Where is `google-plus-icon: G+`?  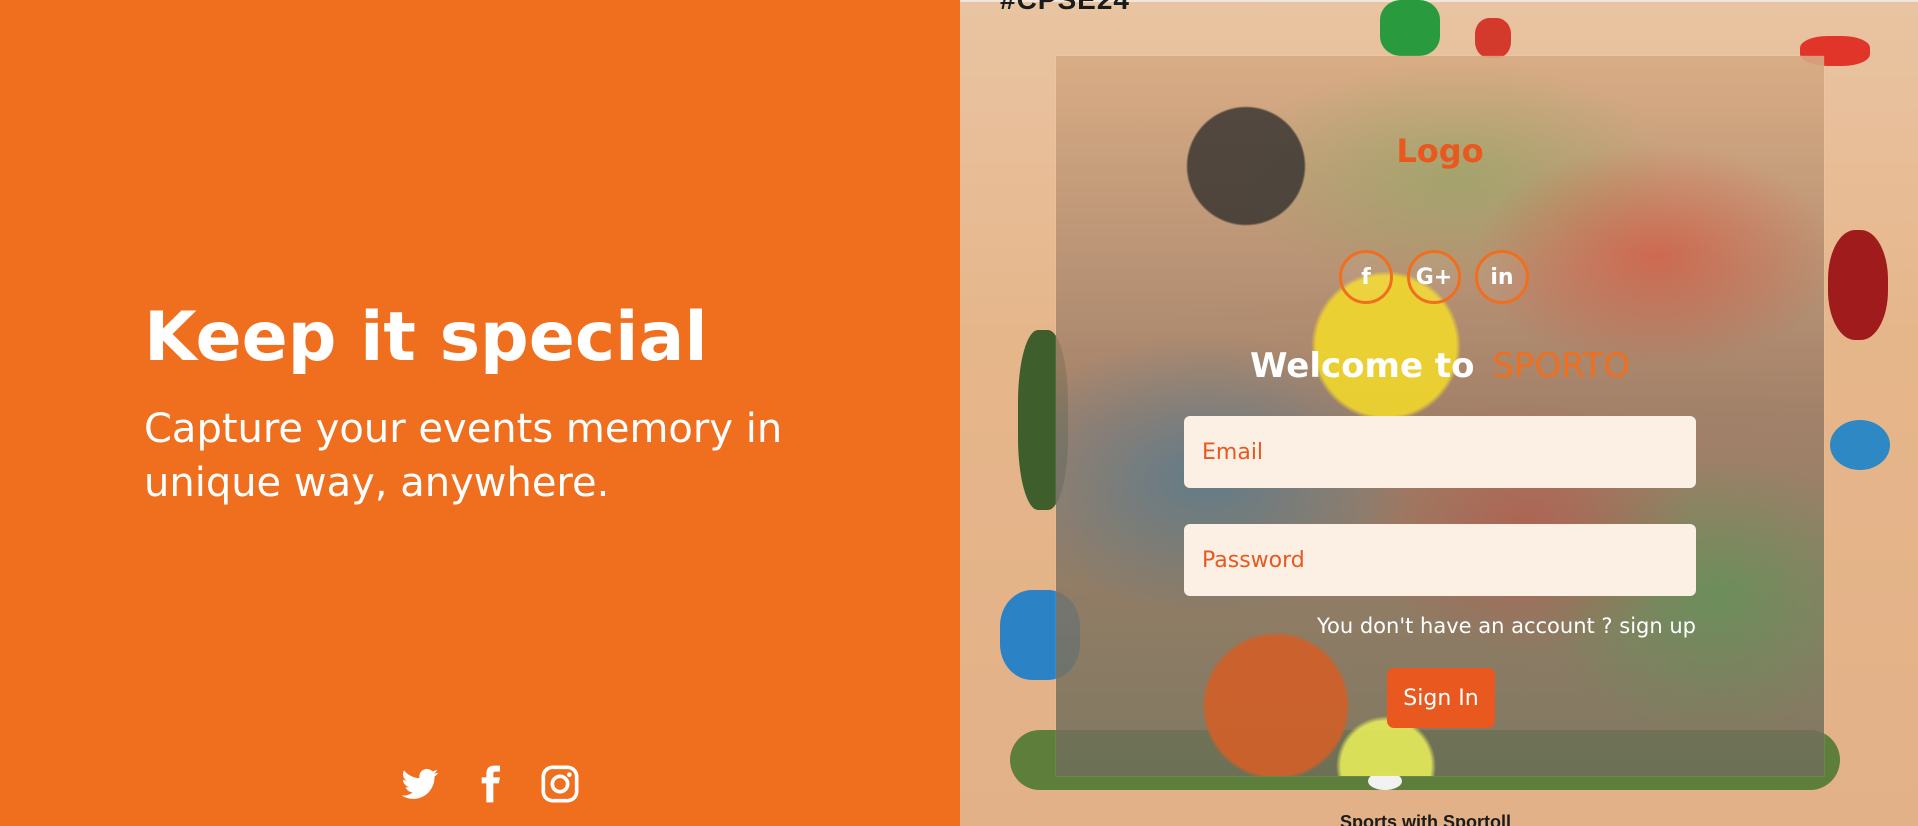 google-plus-icon: G+ is located at coordinates (1434, 277).